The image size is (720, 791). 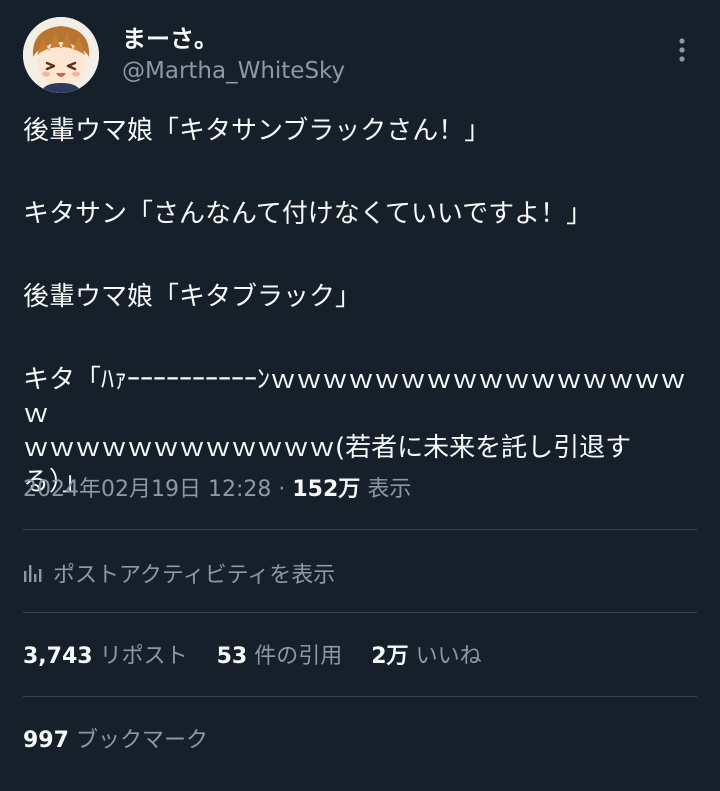 What do you see at coordinates (298, 656) in the screenshot?
I see `quotes-label: 件の引用` at bounding box center [298, 656].